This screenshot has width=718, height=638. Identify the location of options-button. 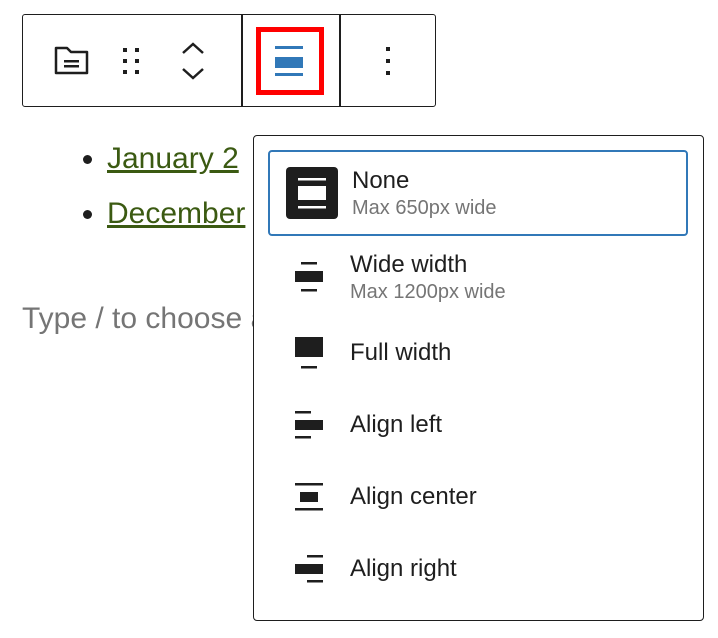
(388, 60).